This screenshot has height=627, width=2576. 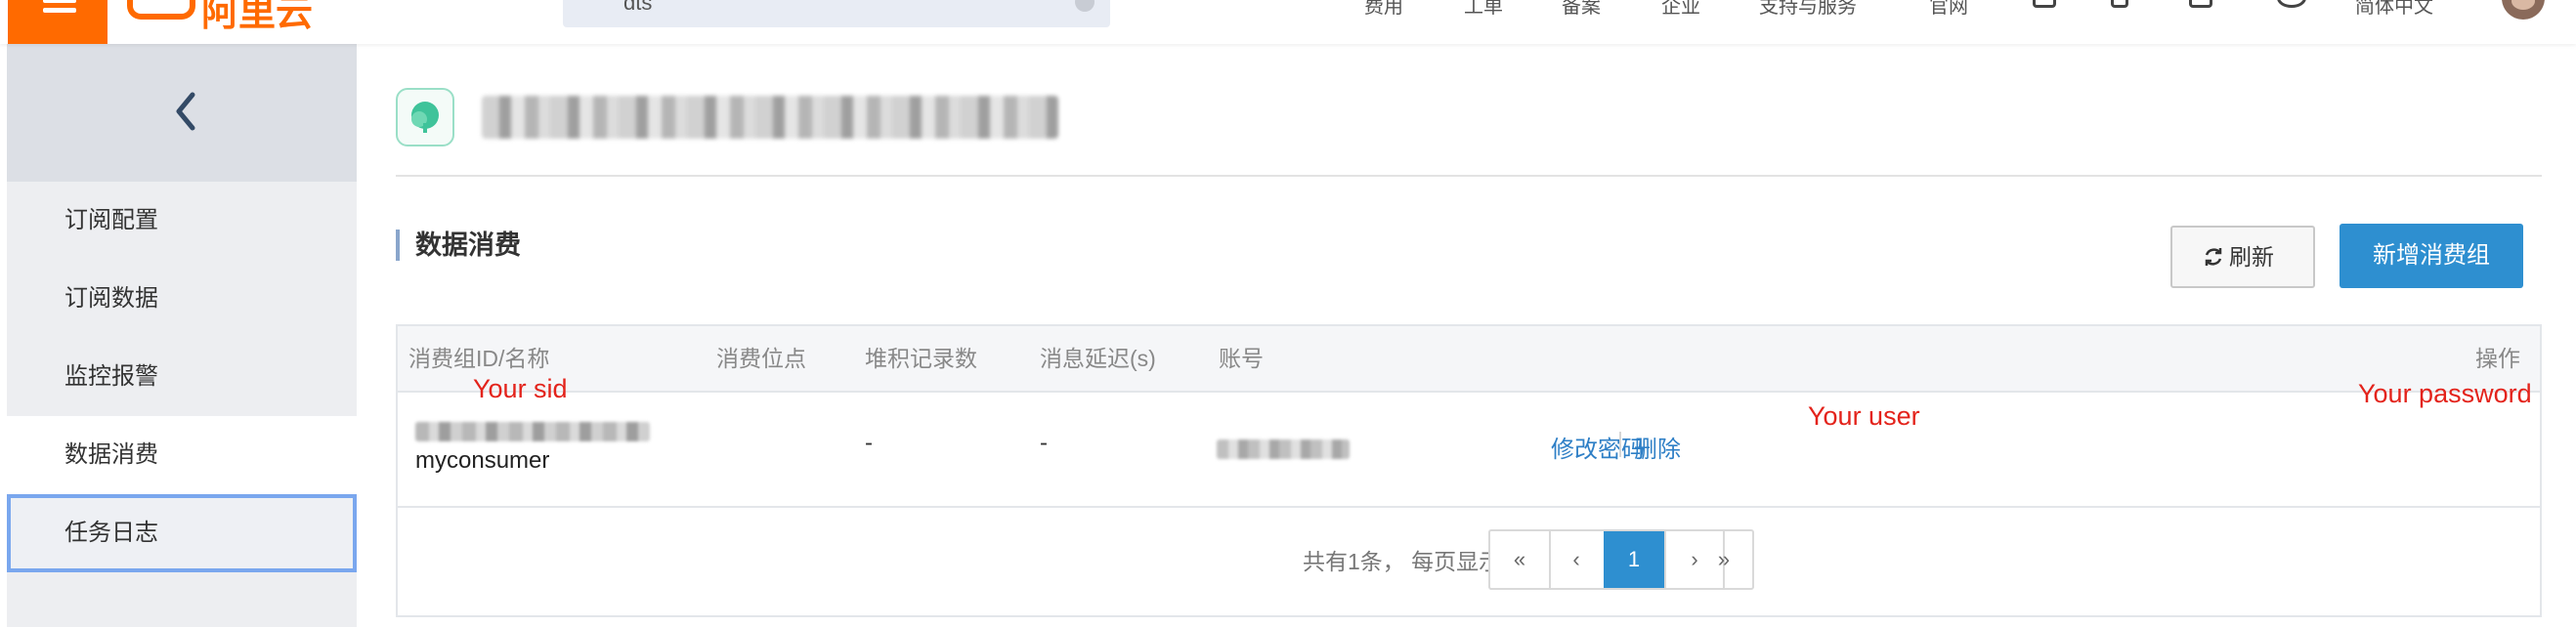 I want to click on cloud-instance-icon, so click(x=425, y=117).